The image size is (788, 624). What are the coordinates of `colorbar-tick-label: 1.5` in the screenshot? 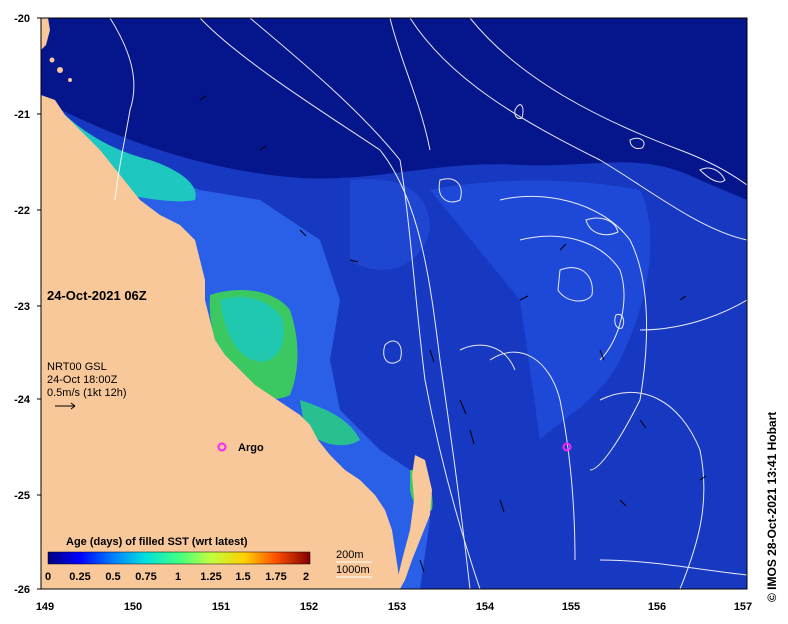 It's located at (242, 577).